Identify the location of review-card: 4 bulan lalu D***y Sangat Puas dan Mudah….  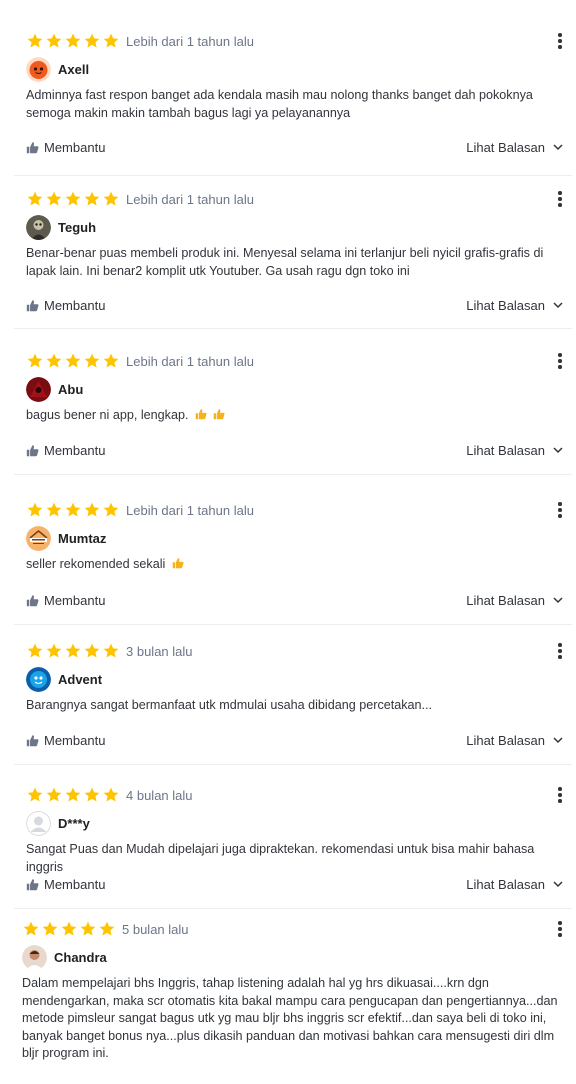
(293, 846).